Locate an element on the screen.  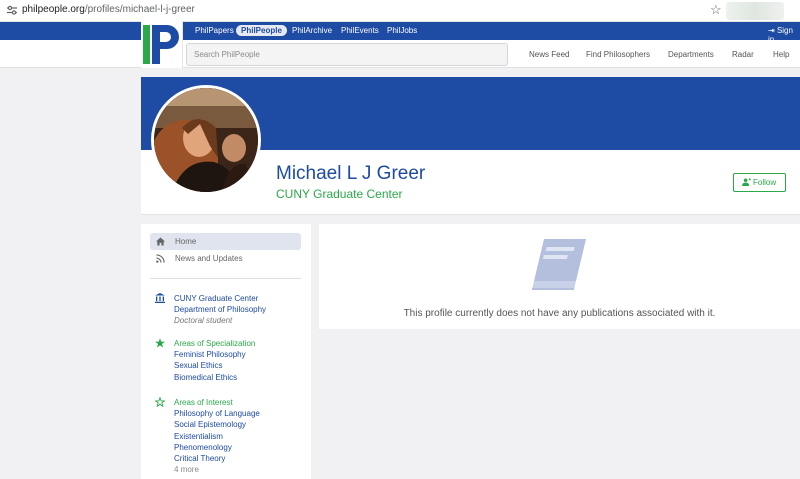
affiliation-department-link: Department of Philosophy is located at coordinates (220, 309).